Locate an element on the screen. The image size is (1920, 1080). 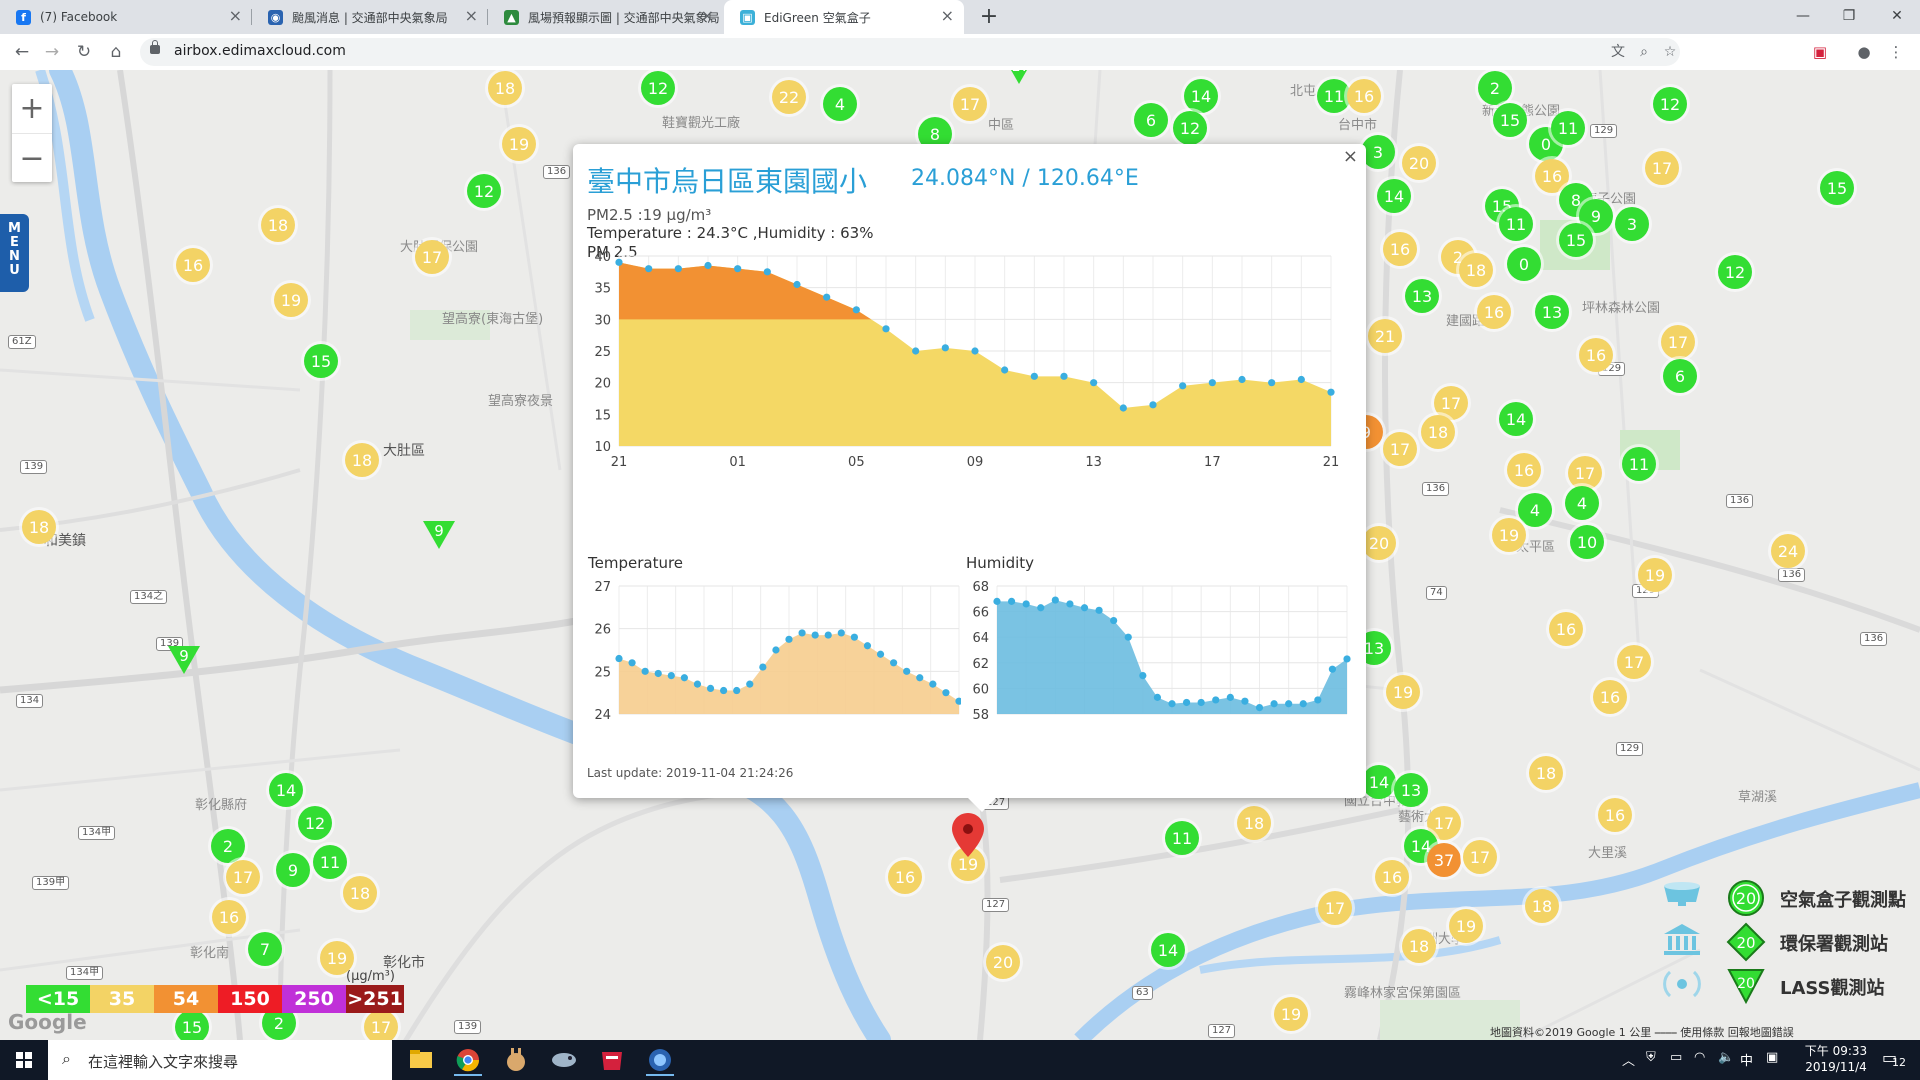
new-tab-button: + is located at coordinates (989, 17).